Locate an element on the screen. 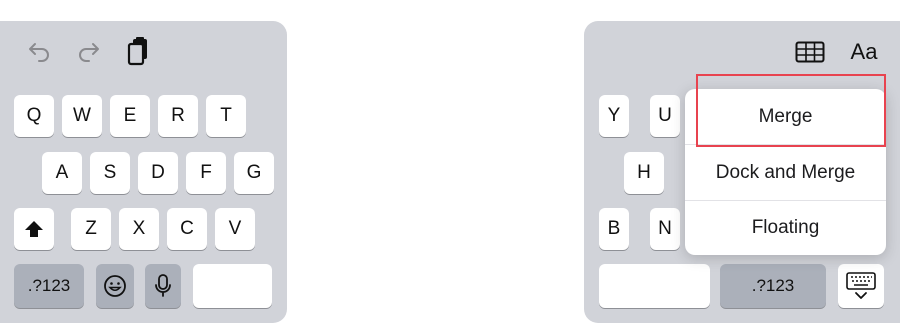 This screenshot has width=900, height=334. key-x: X is located at coordinates (139, 229).